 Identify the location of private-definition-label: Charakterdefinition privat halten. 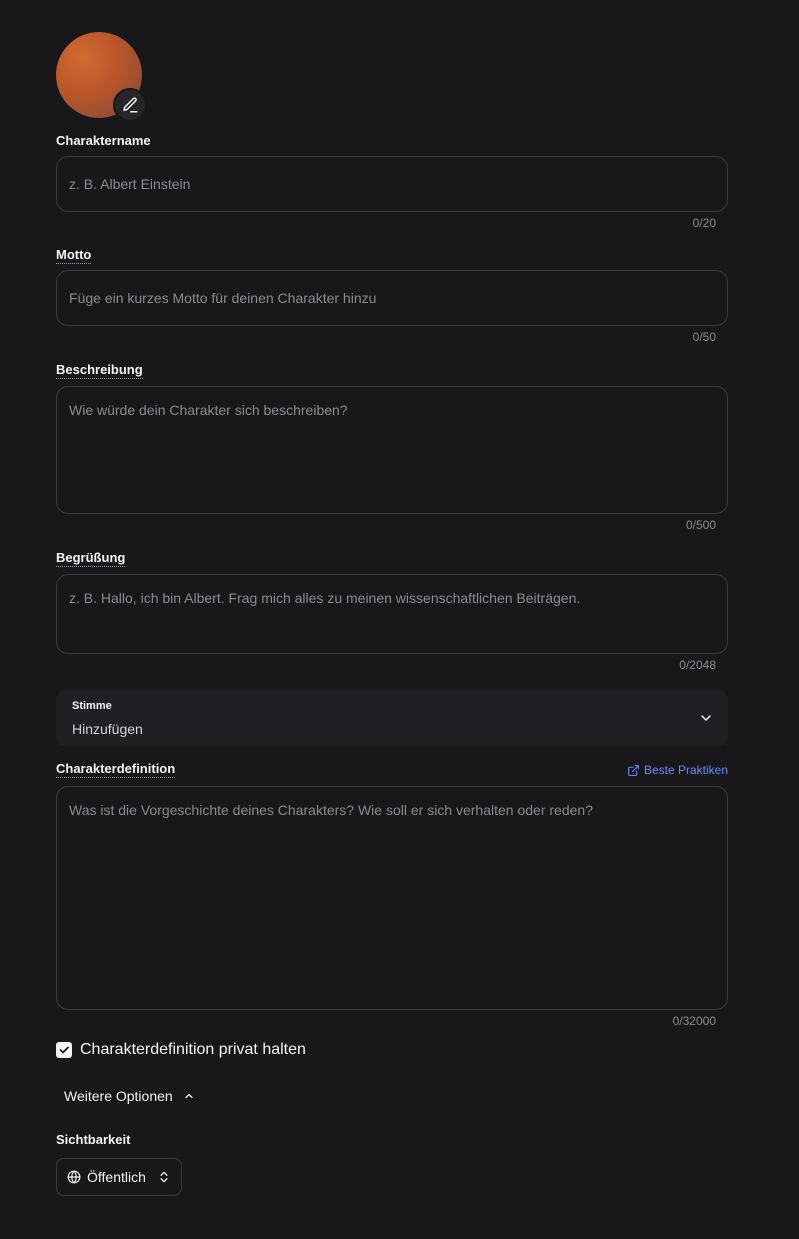
(193, 1049).